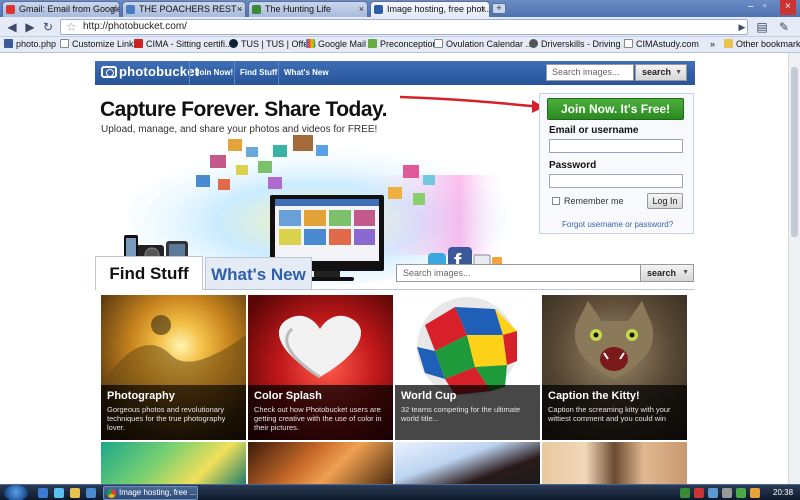 This screenshot has height=500, width=800. I want to click on nav-find-stuff: Find Stuff, so click(258, 73).